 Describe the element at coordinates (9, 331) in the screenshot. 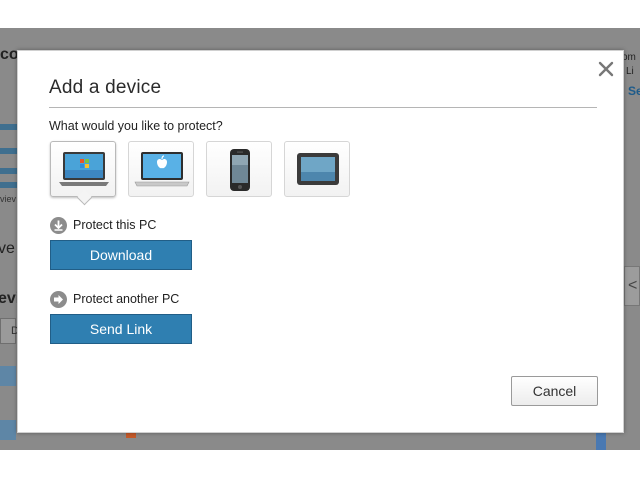

I see `background-box: D` at that location.